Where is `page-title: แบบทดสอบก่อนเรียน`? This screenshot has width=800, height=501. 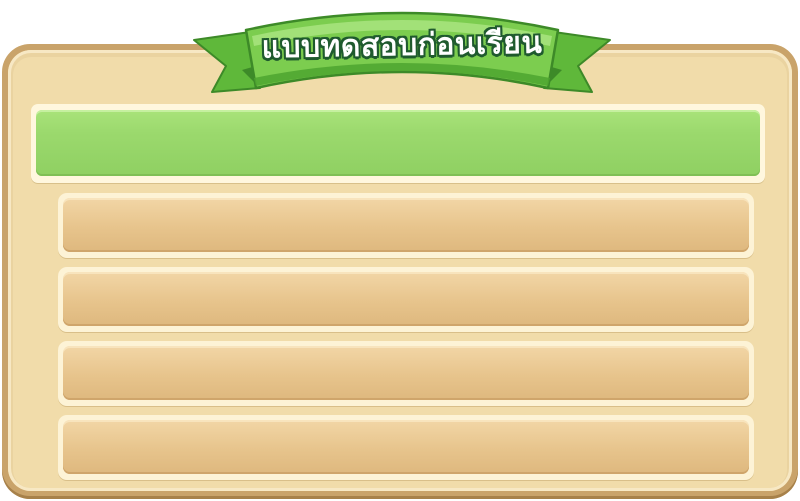 page-title: แบบทดสอบก่อนเรียน is located at coordinates (402, 45).